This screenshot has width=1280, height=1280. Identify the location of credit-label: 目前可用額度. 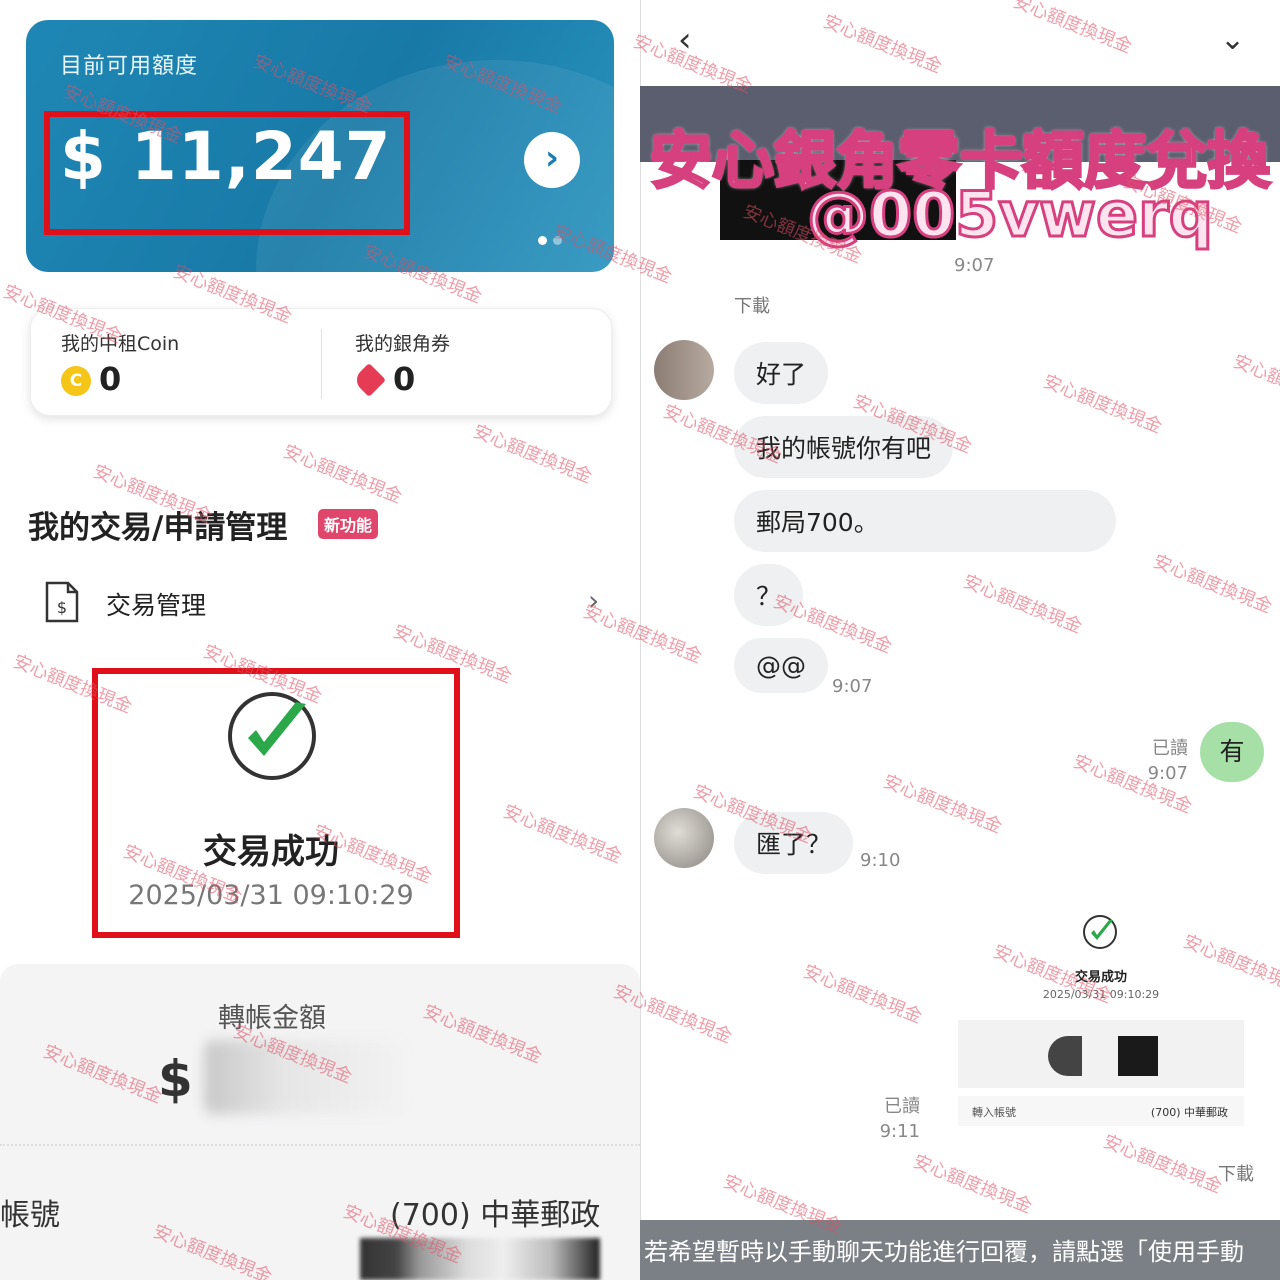
(129, 66).